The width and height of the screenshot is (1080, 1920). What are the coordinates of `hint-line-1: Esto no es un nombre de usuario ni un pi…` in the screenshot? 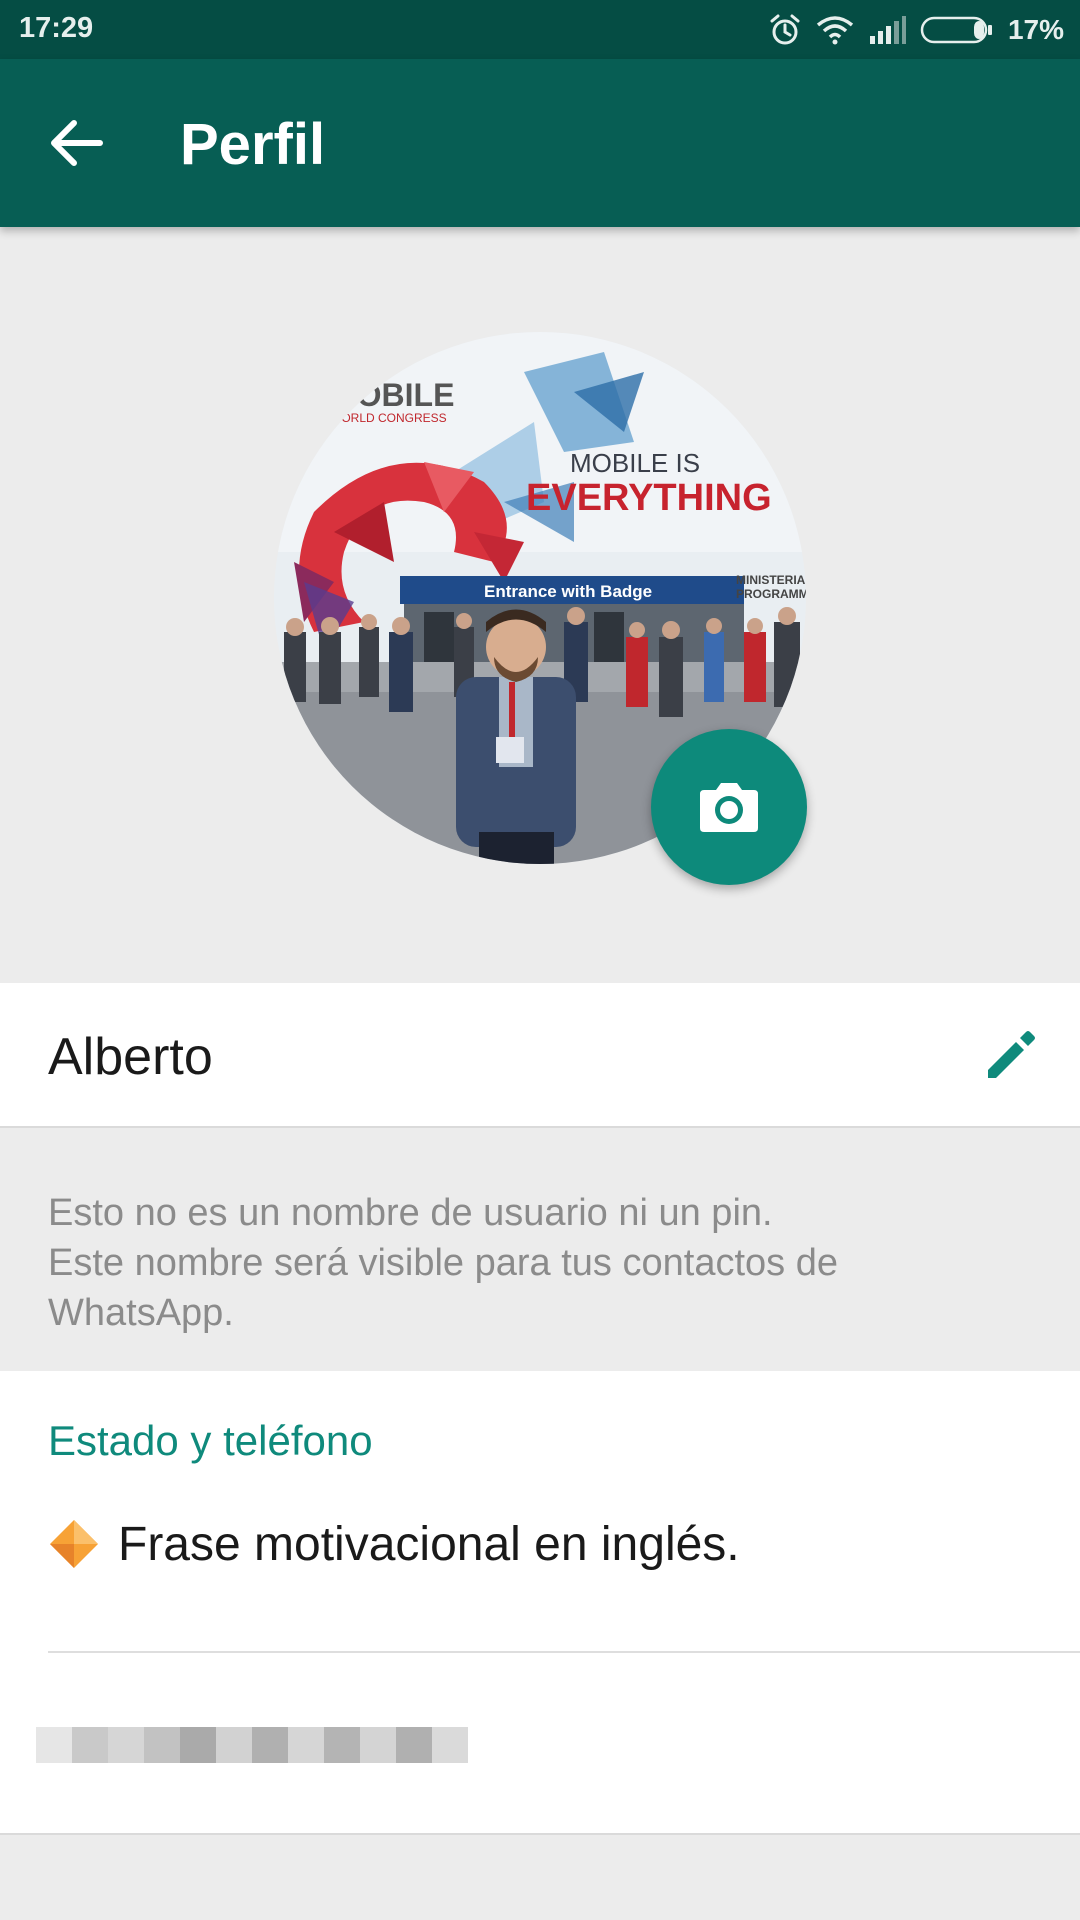 It's located at (410, 1213).